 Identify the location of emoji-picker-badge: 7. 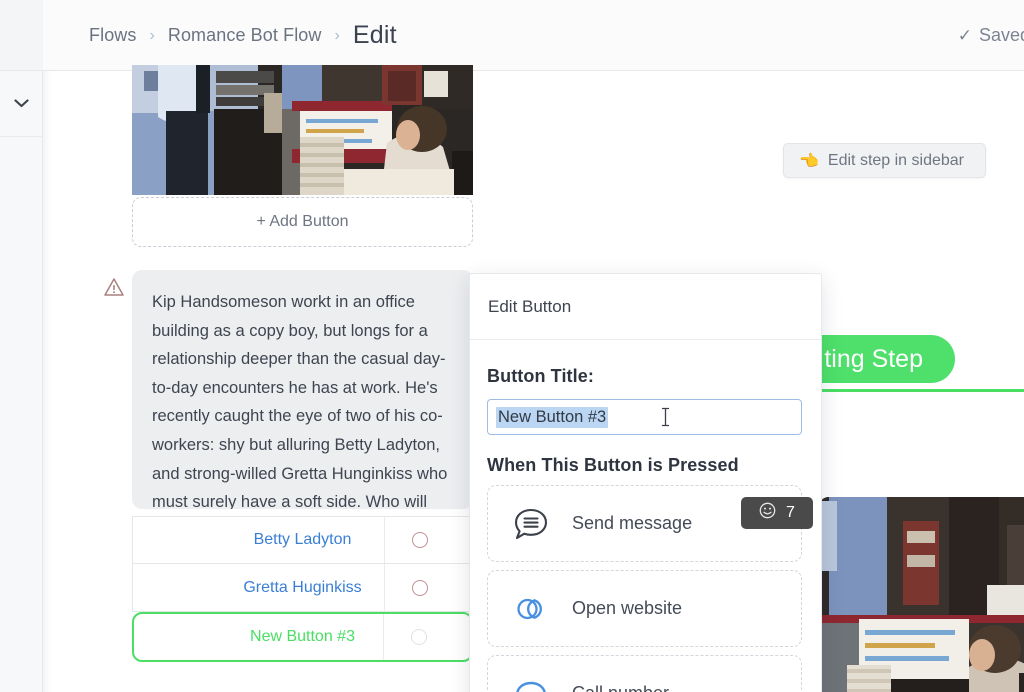
(777, 513).